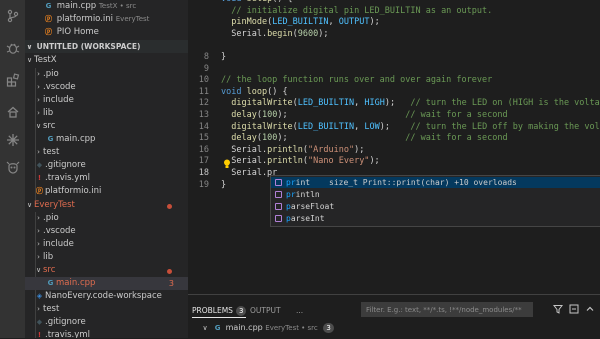  What do you see at coordinates (12, 79) in the screenshot?
I see `extensions-icon` at bounding box center [12, 79].